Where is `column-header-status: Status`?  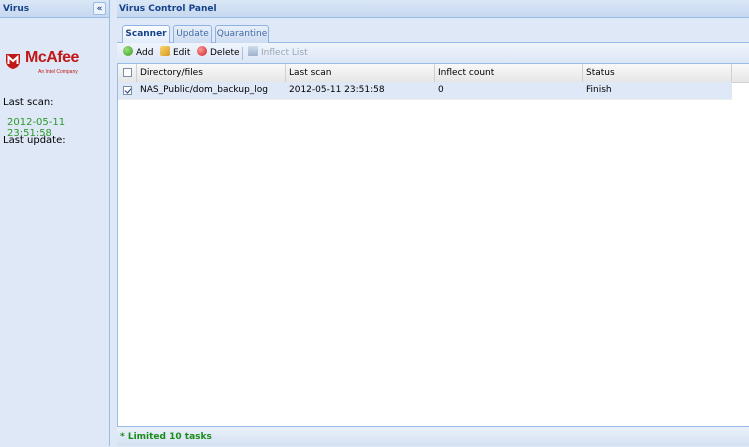 column-header-status: Status is located at coordinates (657, 73).